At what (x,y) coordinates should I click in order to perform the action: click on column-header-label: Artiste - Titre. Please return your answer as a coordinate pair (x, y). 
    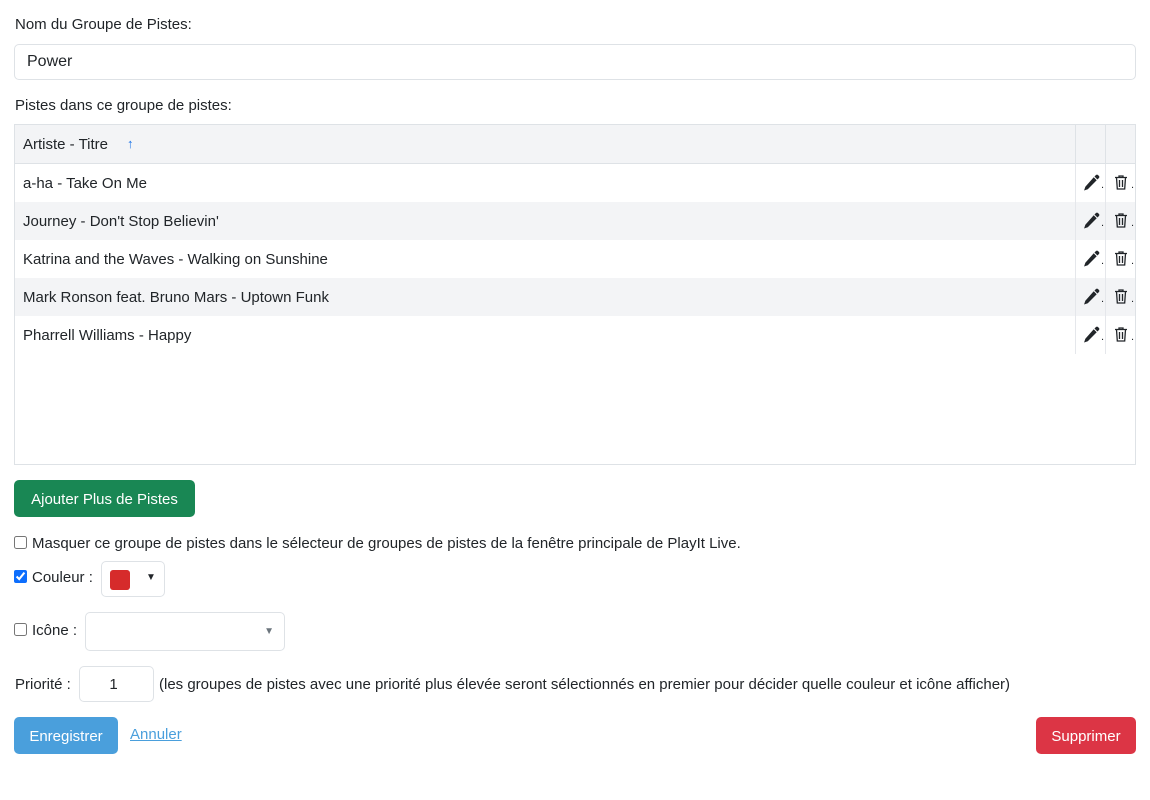
    Looking at the image, I should click on (66, 144).